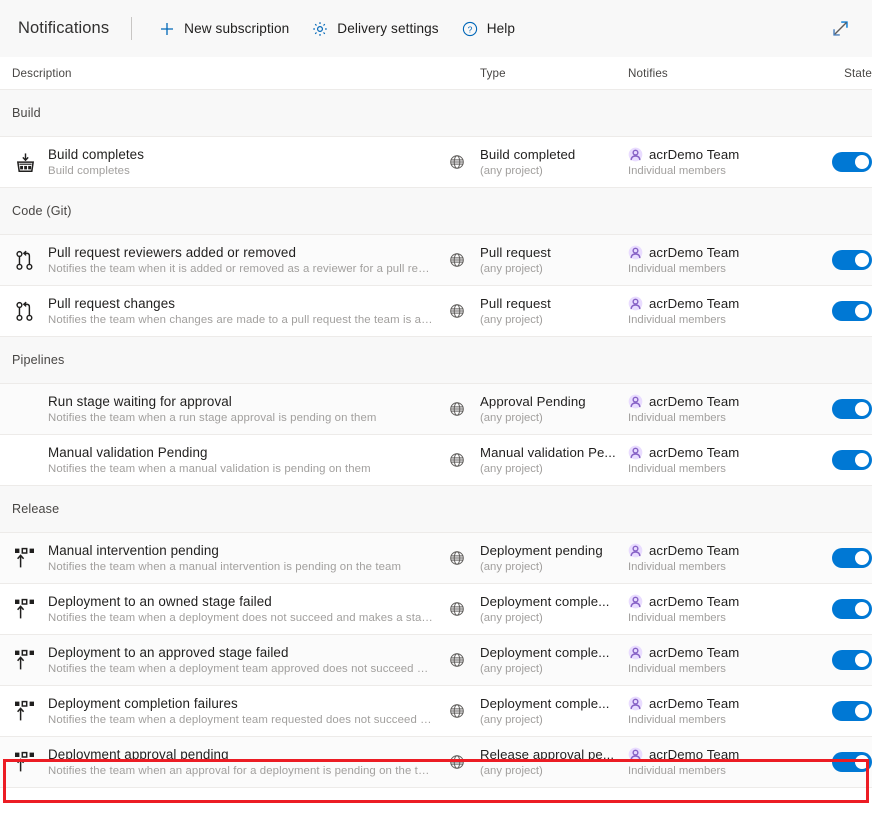  I want to click on cell-type: Manual validation Pe... (any project), so click(554, 460).